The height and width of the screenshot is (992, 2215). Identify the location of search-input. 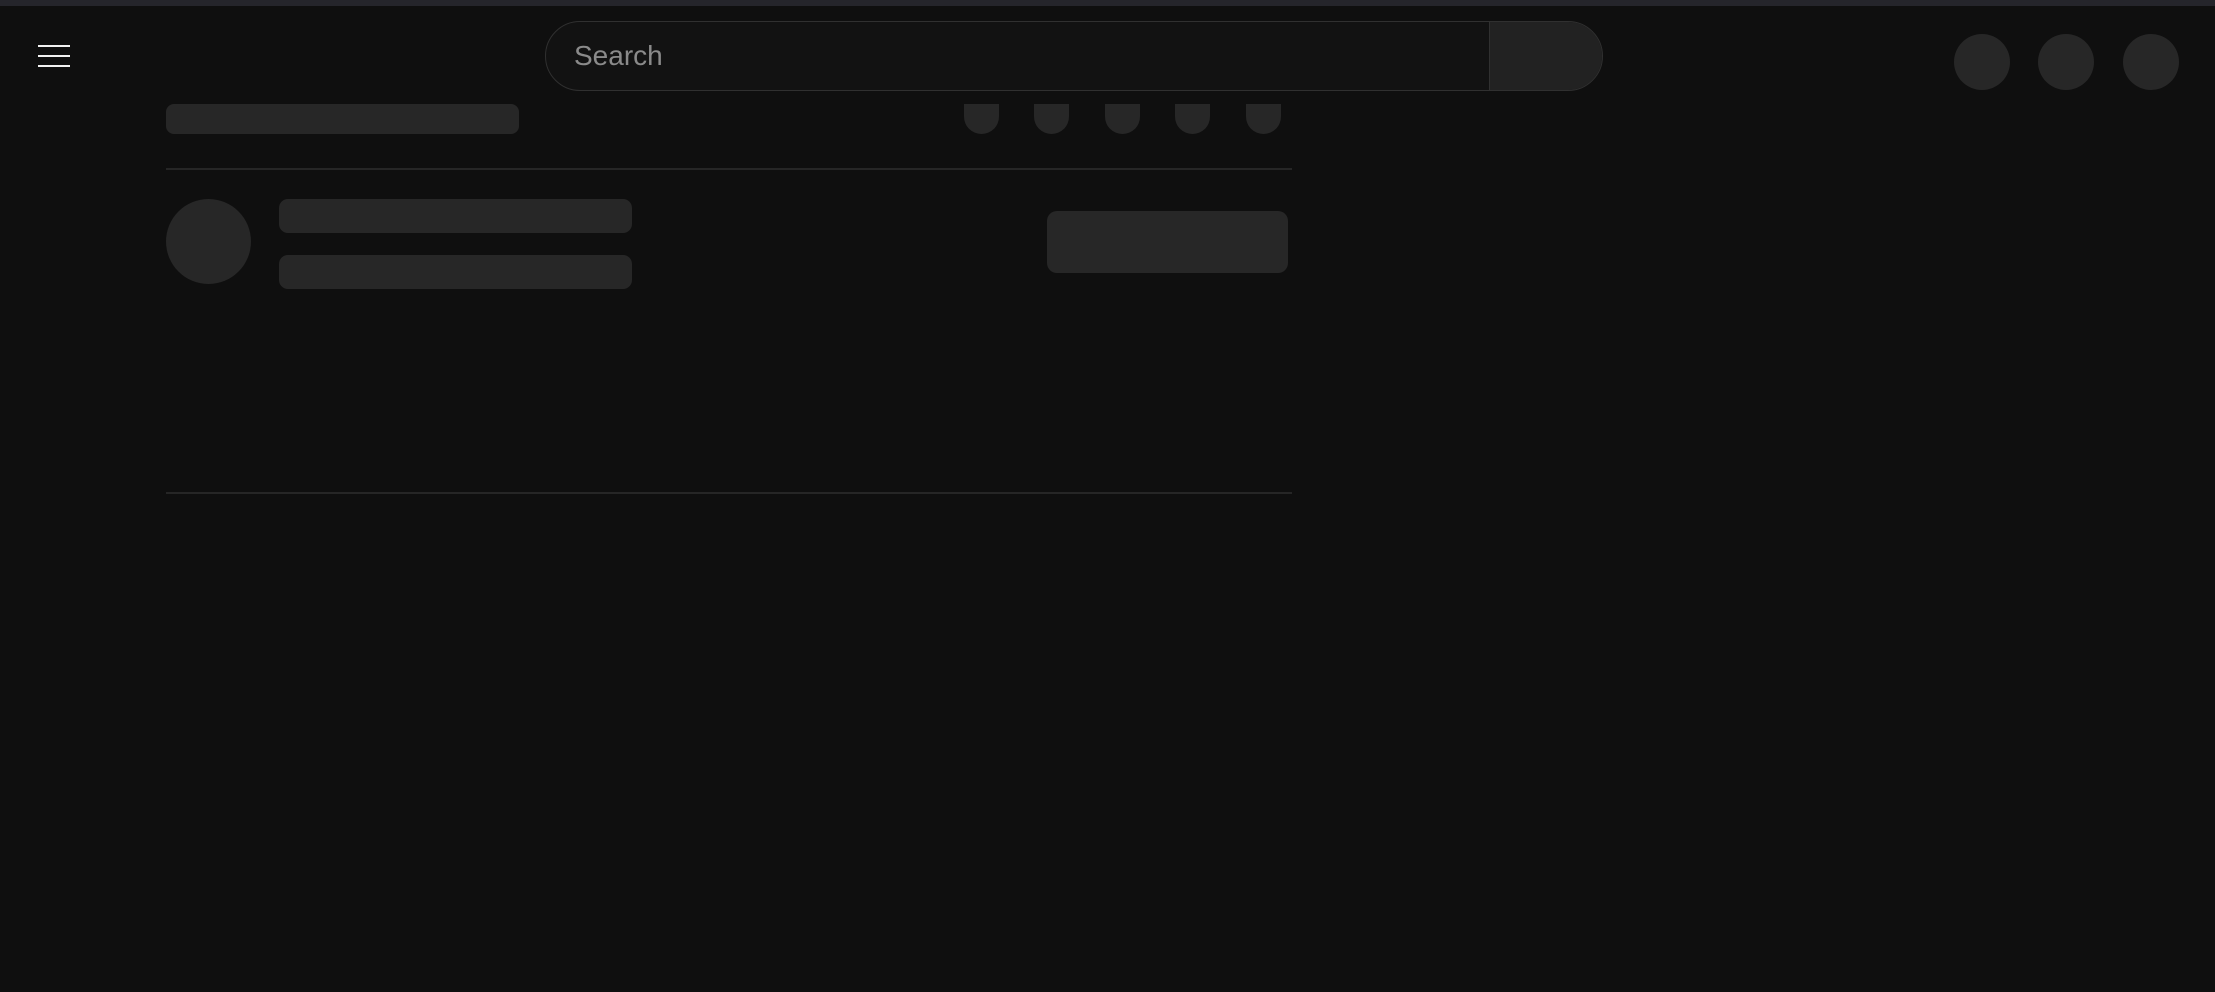
(1017, 56).